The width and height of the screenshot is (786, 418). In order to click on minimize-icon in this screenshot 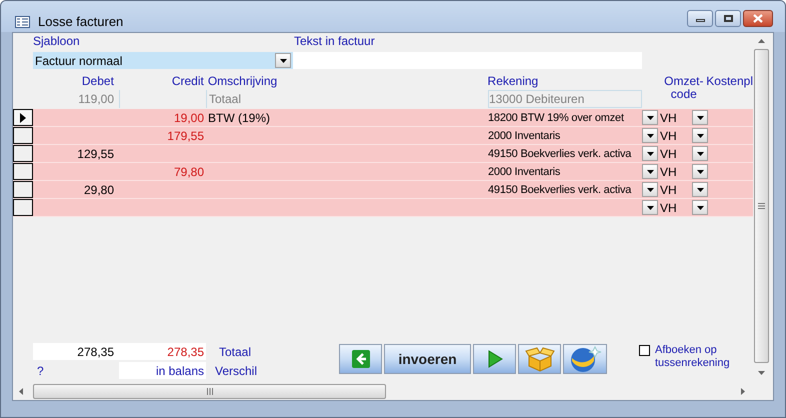, I will do `click(700, 20)`.